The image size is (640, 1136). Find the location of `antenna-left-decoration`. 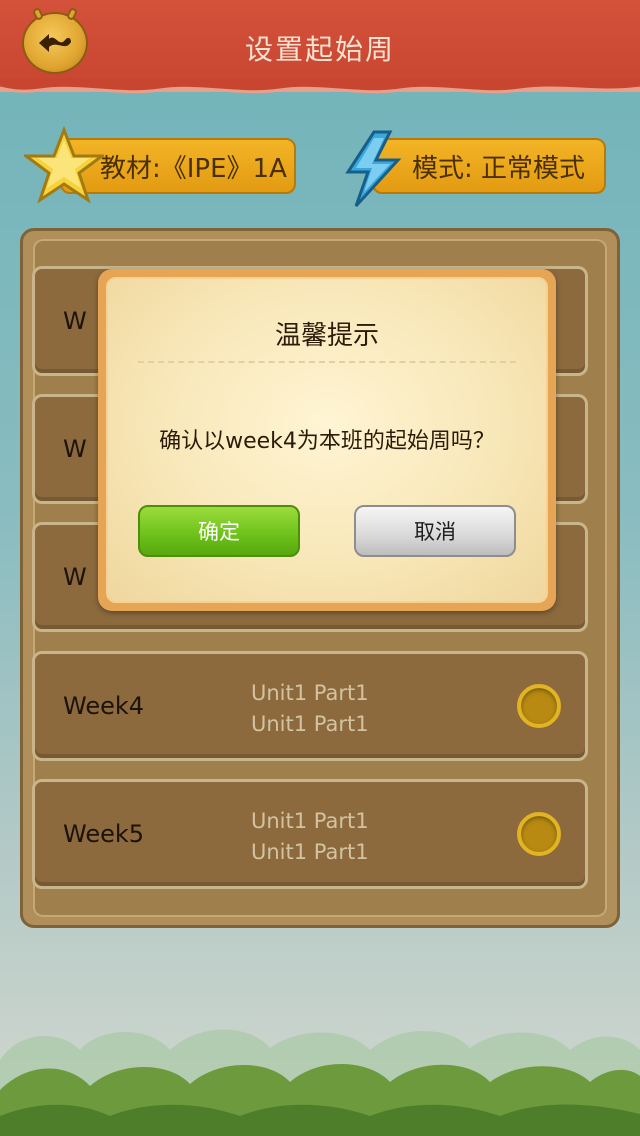

antenna-left-decoration is located at coordinates (38, 14).